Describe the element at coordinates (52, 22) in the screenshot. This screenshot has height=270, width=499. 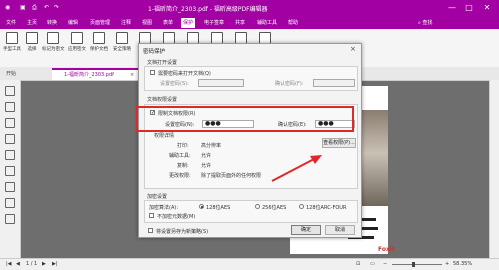
I see `menu-convert: 转换` at that location.